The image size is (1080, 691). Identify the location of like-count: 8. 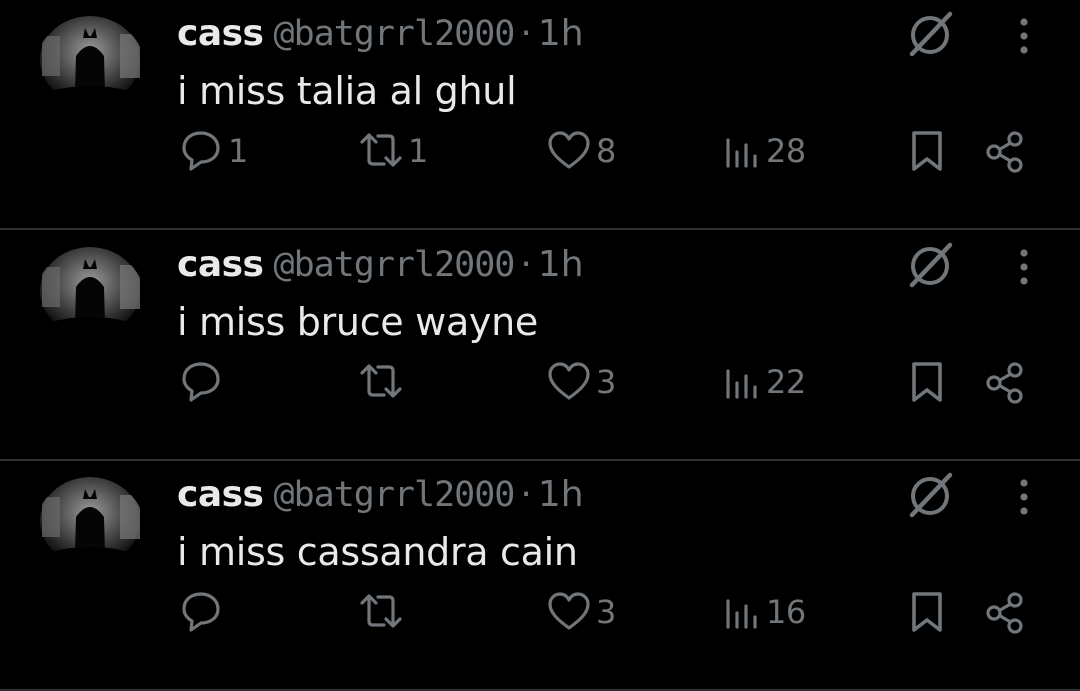
(606, 151).